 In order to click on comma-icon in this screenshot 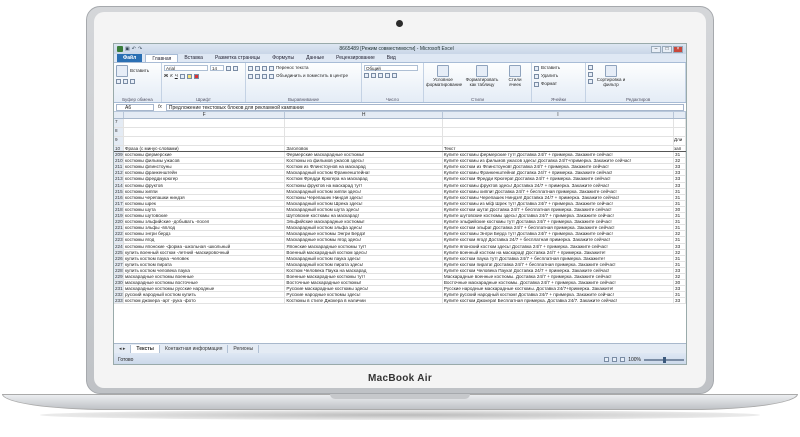, I will do `click(380, 75)`.